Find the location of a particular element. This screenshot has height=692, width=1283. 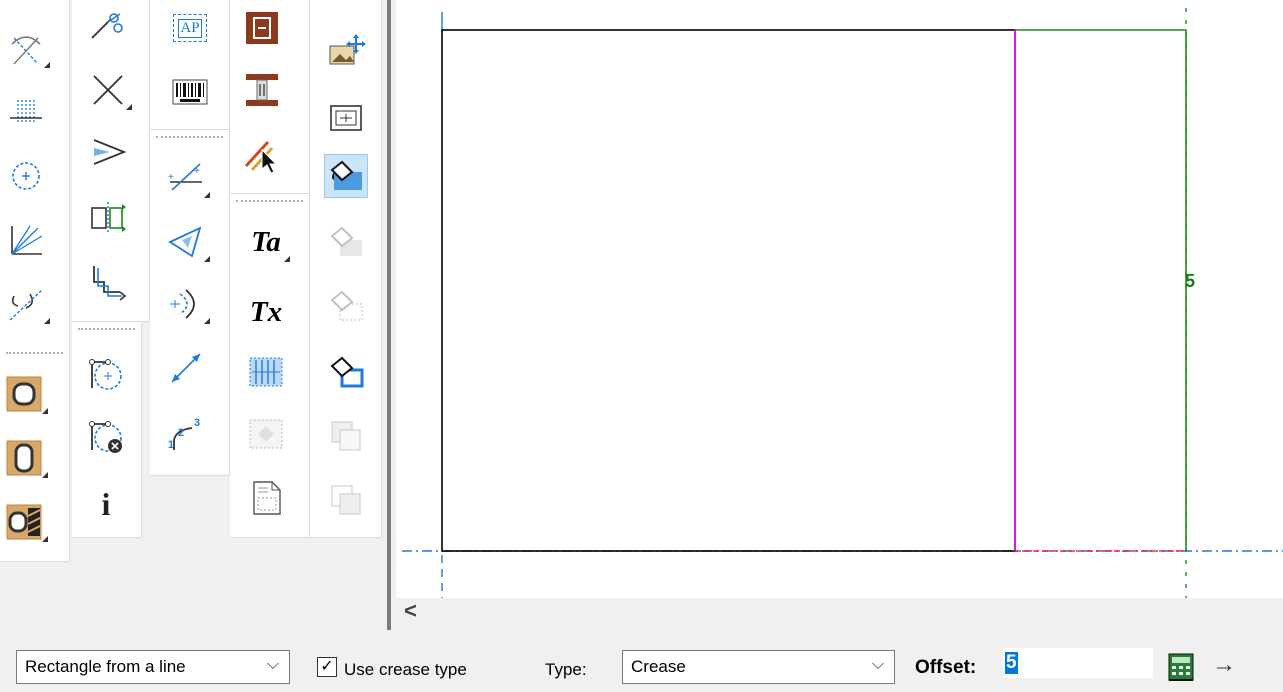

type-select: Crease ⌵ is located at coordinates (758, 667).